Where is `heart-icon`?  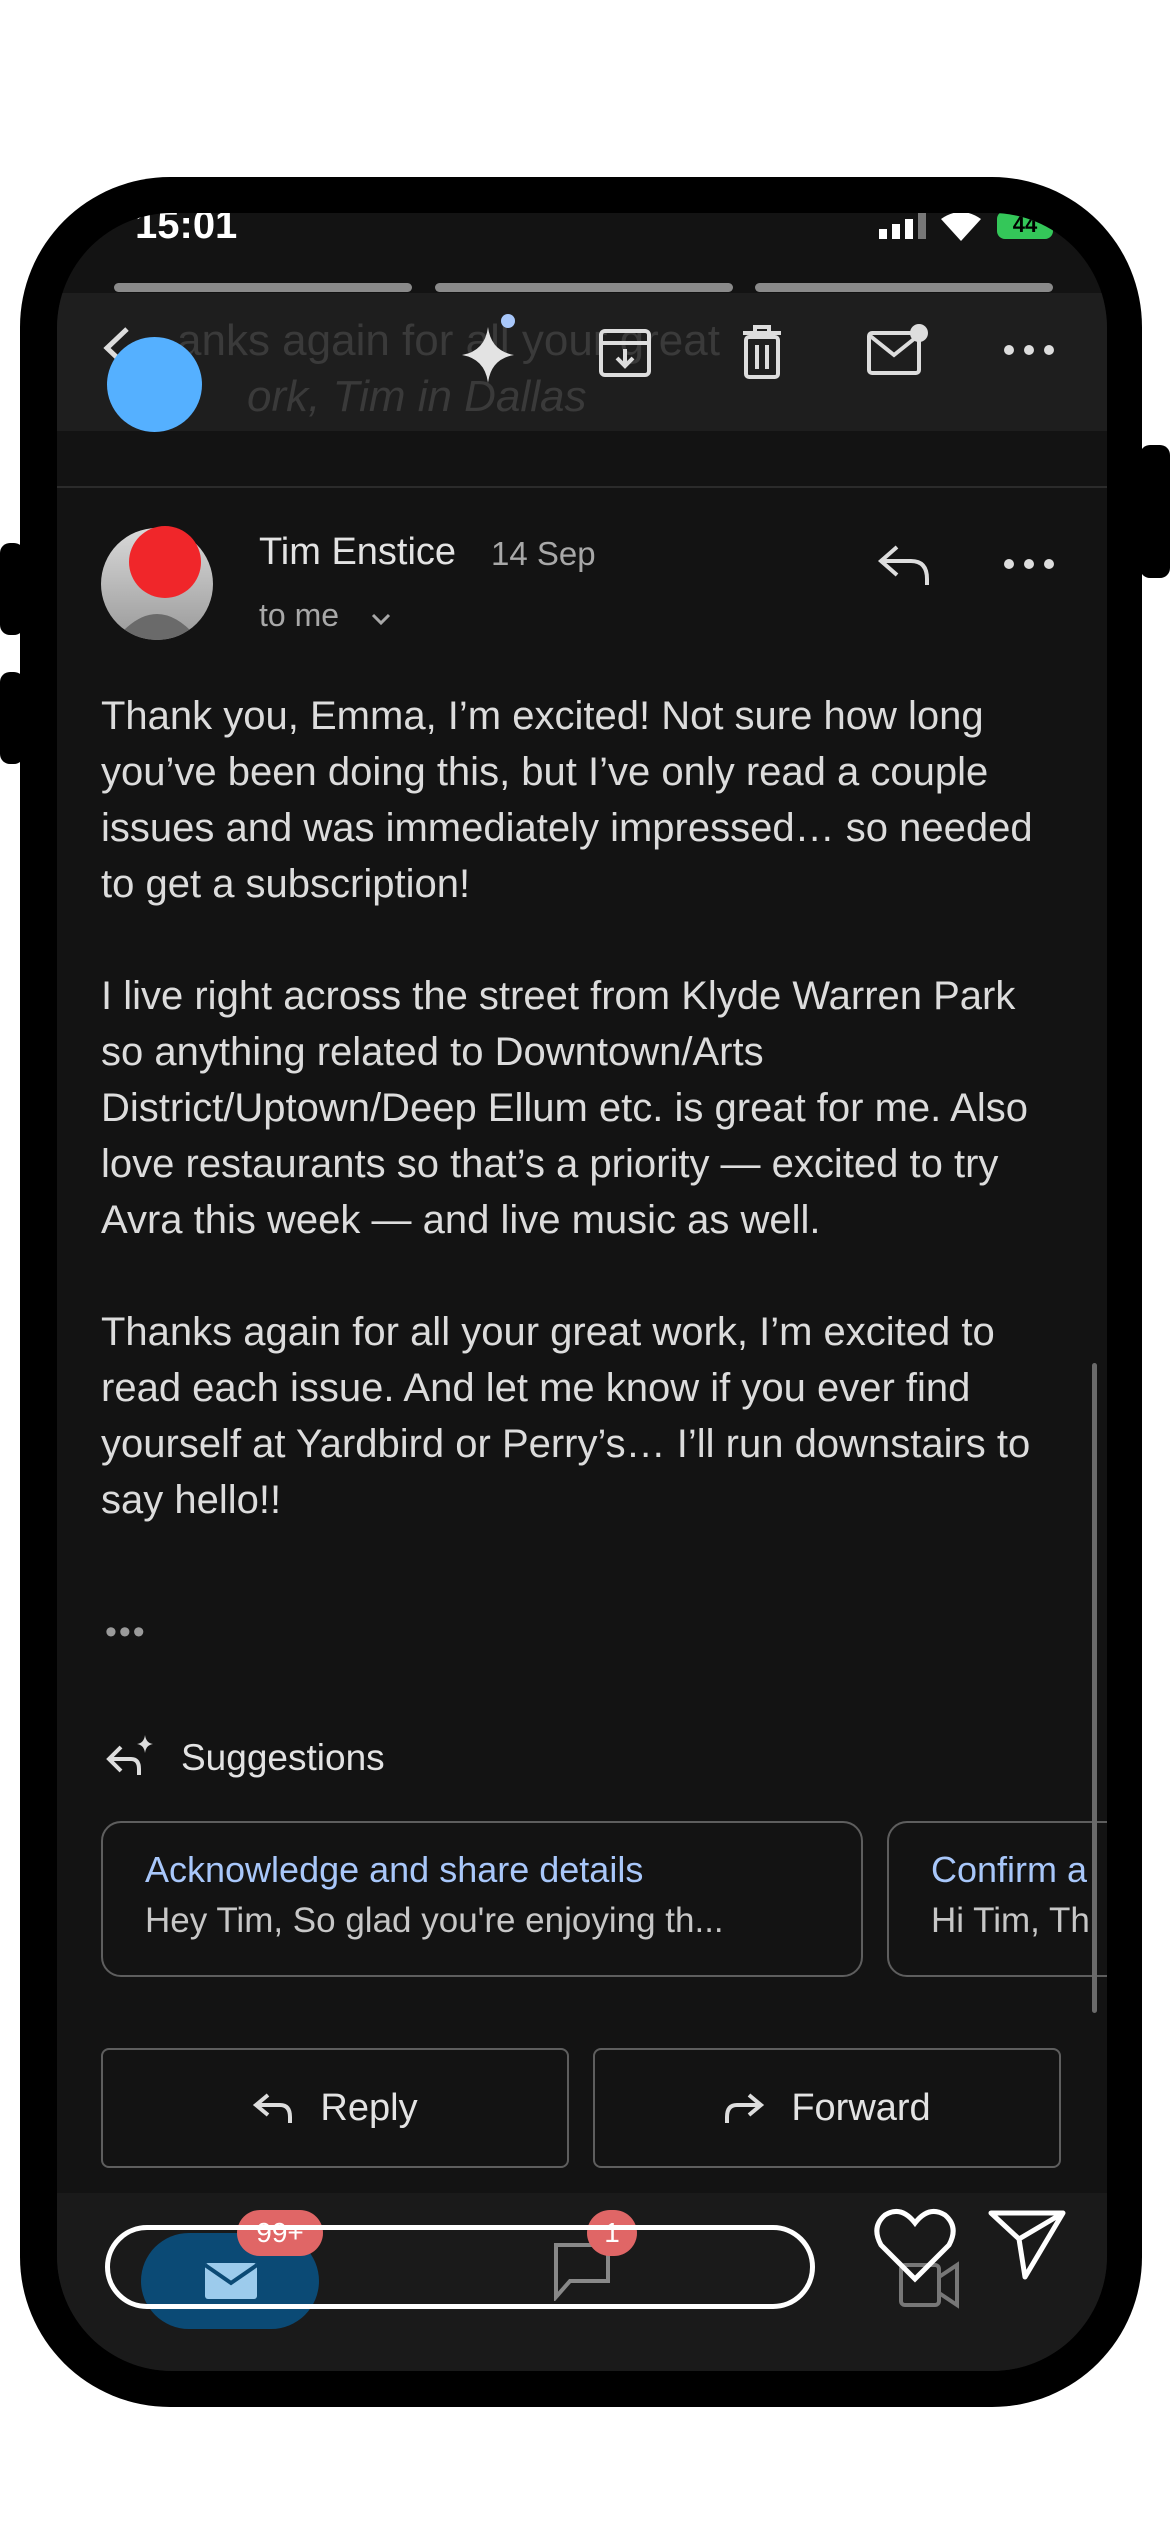
heart-icon is located at coordinates (915, 2245).